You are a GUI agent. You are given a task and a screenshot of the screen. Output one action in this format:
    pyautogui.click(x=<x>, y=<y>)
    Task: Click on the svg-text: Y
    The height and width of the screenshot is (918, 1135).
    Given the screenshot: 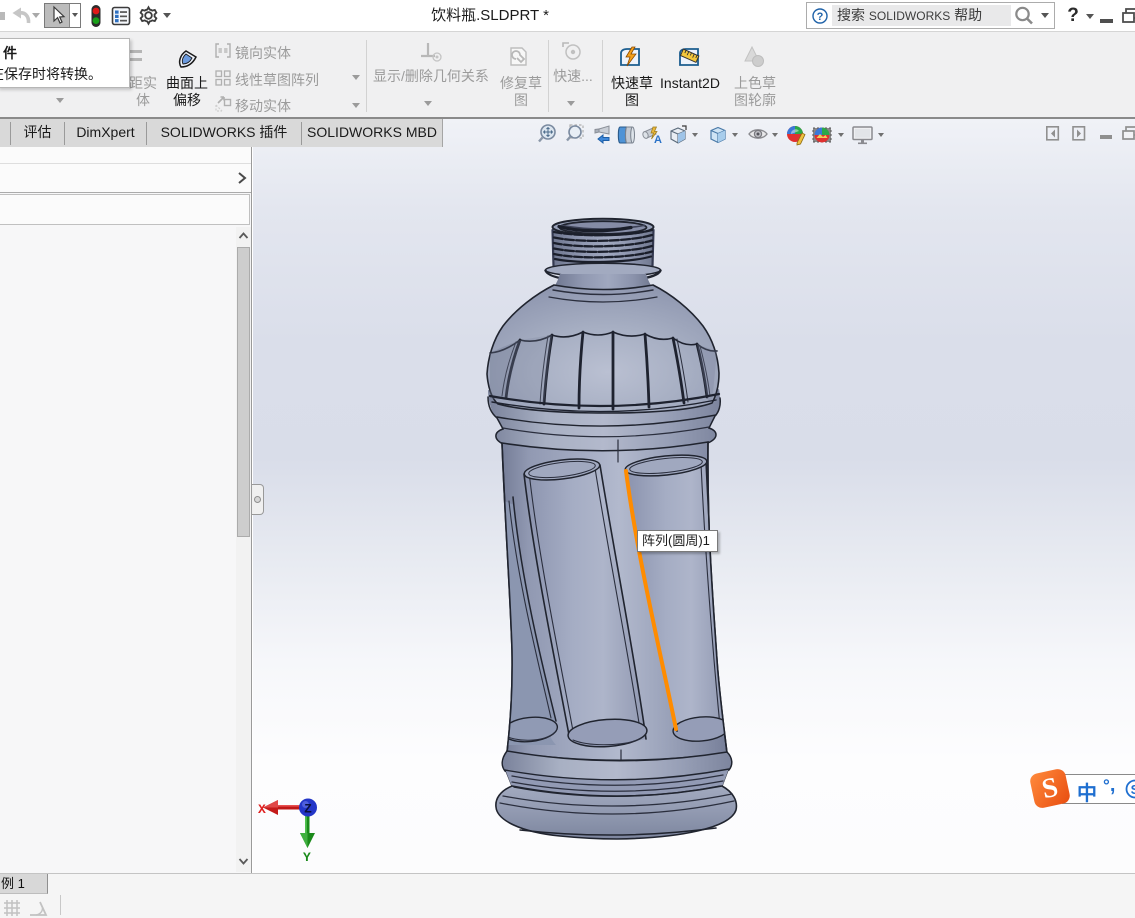 What is the action you would take?
    pyautogui.click(x=307, y=857)
    